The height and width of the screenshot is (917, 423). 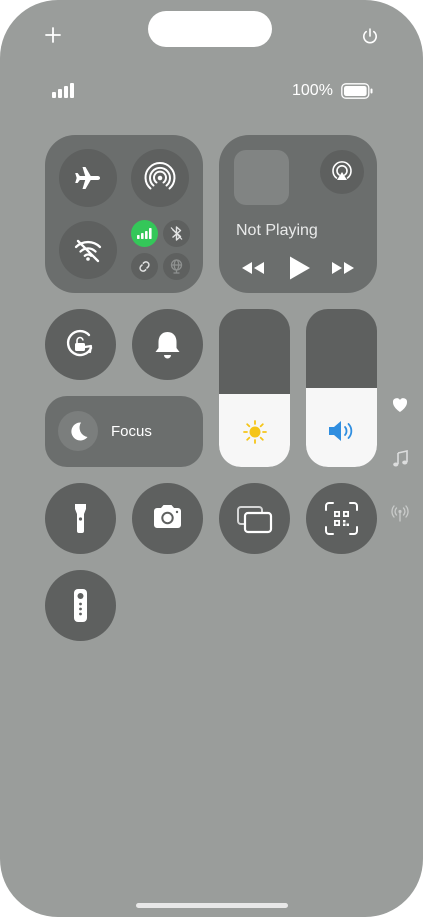 I want to click on music-page-indicator, so click(x=400, y=459).